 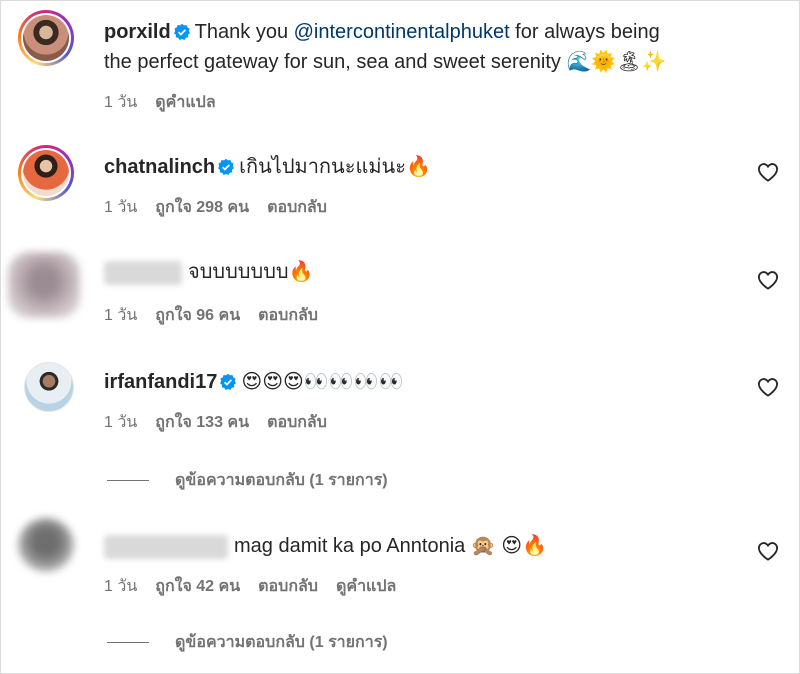 I want to click on comment-line: จบบบบบบบ🔥, so click(x=209, y=272).